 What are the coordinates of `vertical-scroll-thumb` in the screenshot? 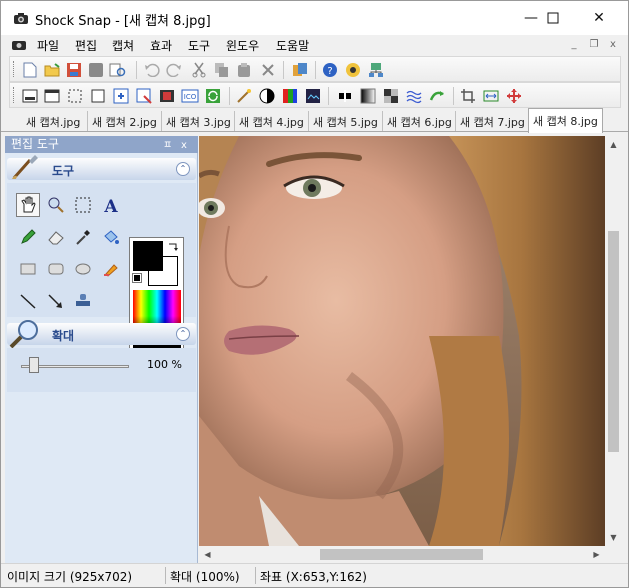 It's located at (613, 341).